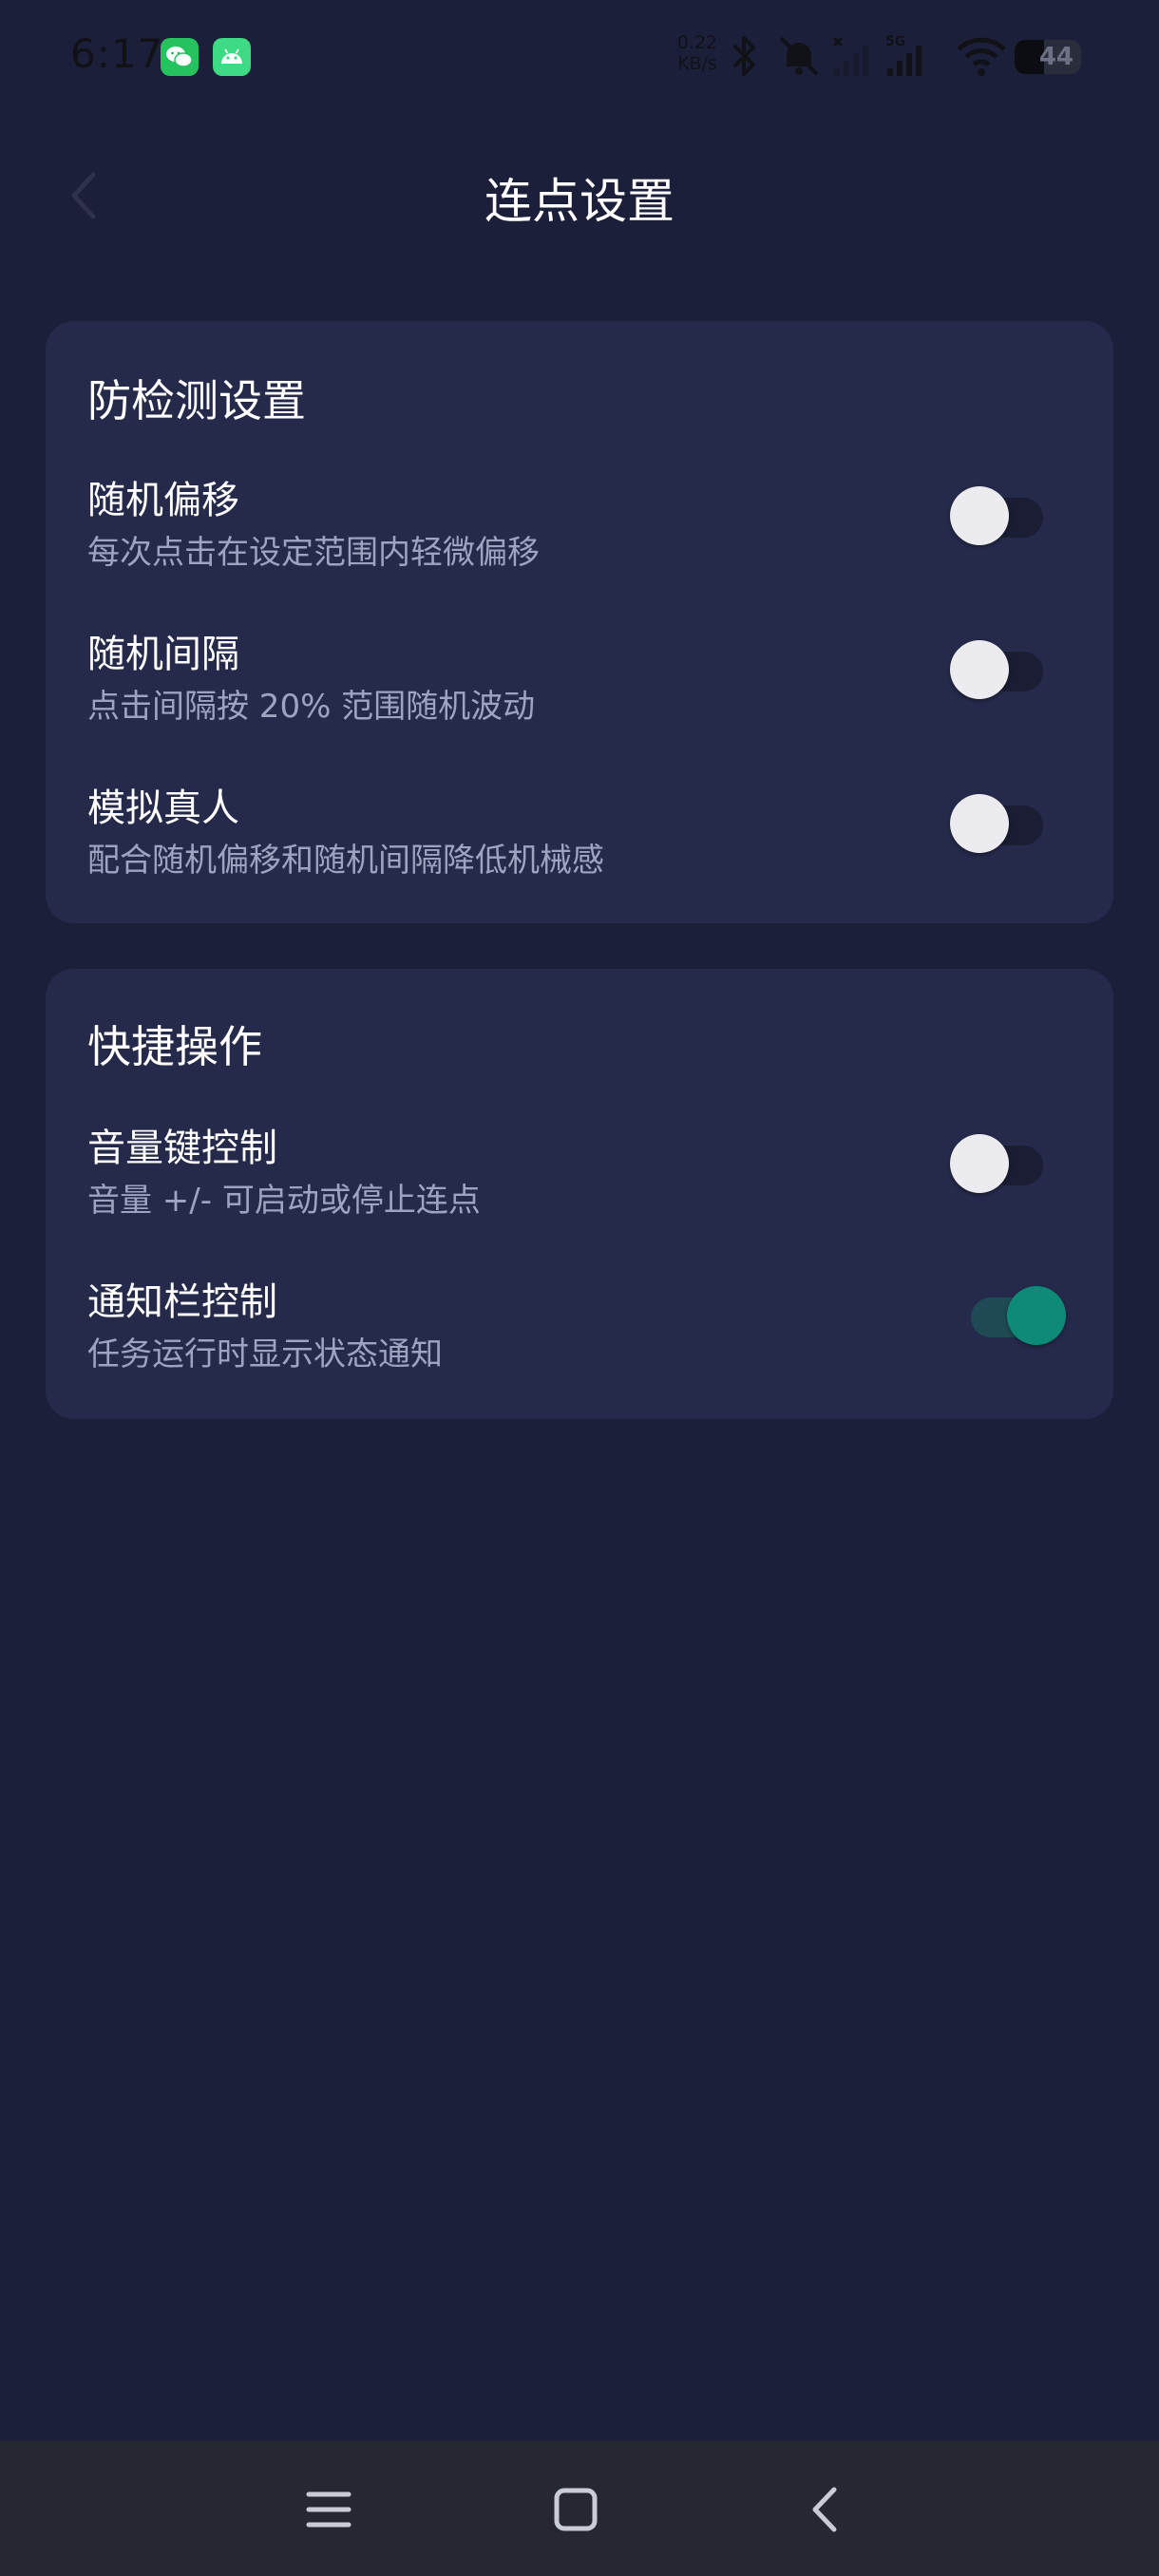 This screenshot has width=1159, height=2576. I want to click on network-type-label: 5G, so click(895, 41).